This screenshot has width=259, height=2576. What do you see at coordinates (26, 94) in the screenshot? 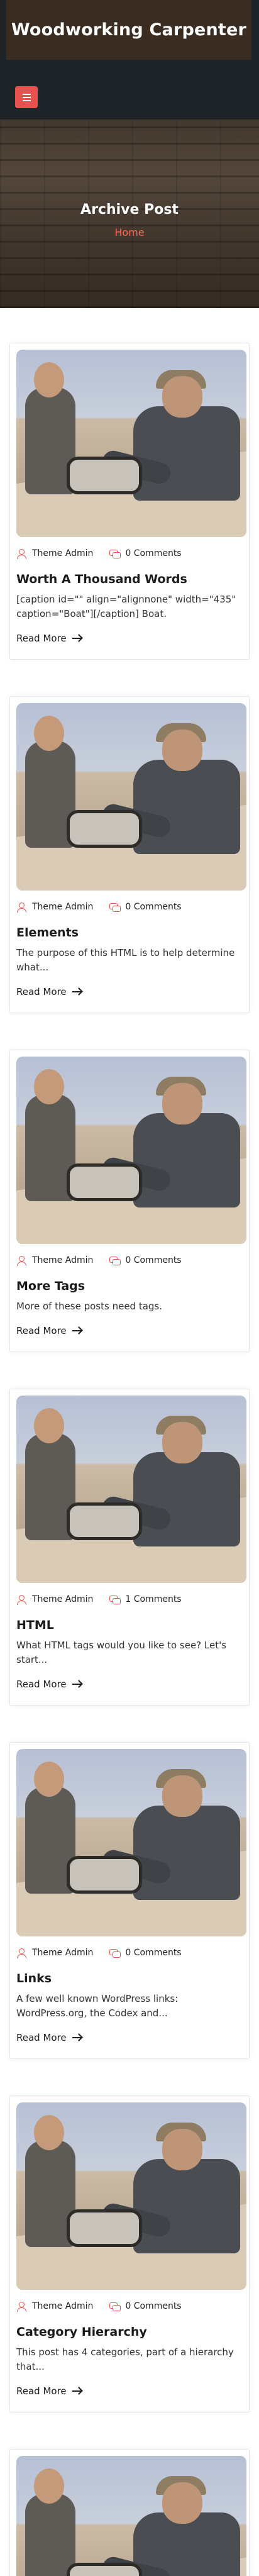
I see `menu-icon` at bounding box center [26, 94].